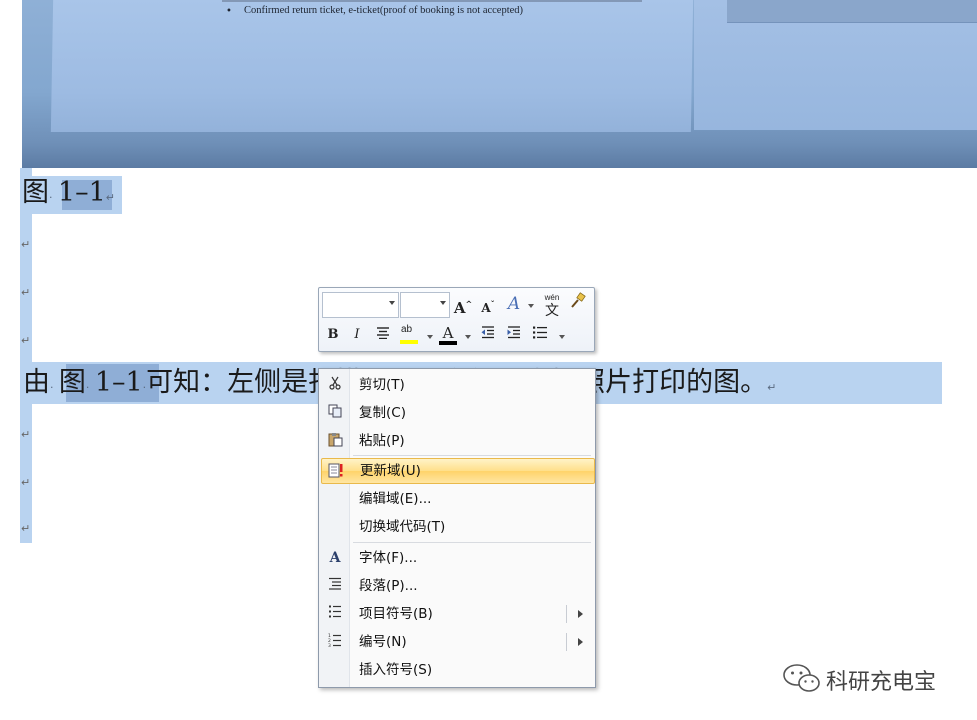  Describe the element at coordinates (458, 471) in the screenshot. I see `menu-item-update-field: 更新域(U)` at that location.